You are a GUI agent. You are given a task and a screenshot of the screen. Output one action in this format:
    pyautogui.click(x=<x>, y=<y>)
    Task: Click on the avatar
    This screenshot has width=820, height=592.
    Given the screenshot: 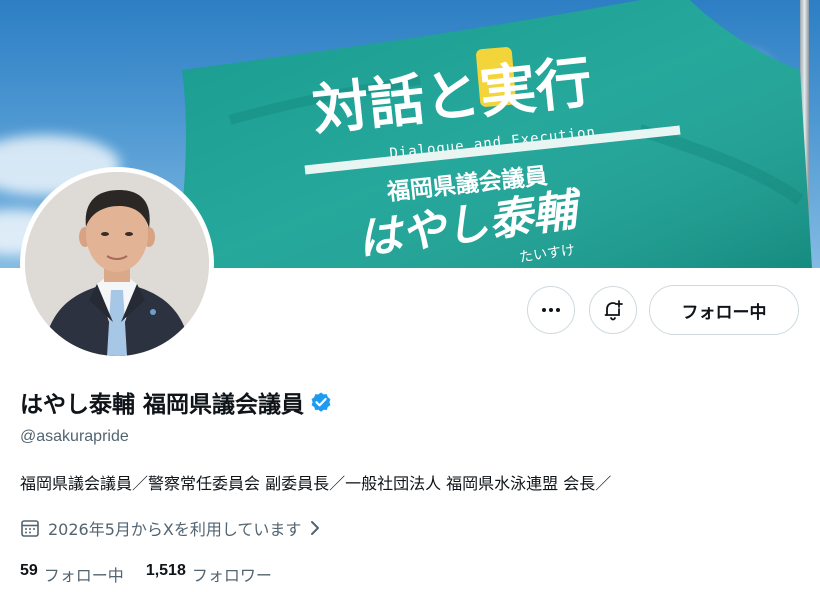 What is the action you would take?
    pyautogui.click(x=117, y=264)
    